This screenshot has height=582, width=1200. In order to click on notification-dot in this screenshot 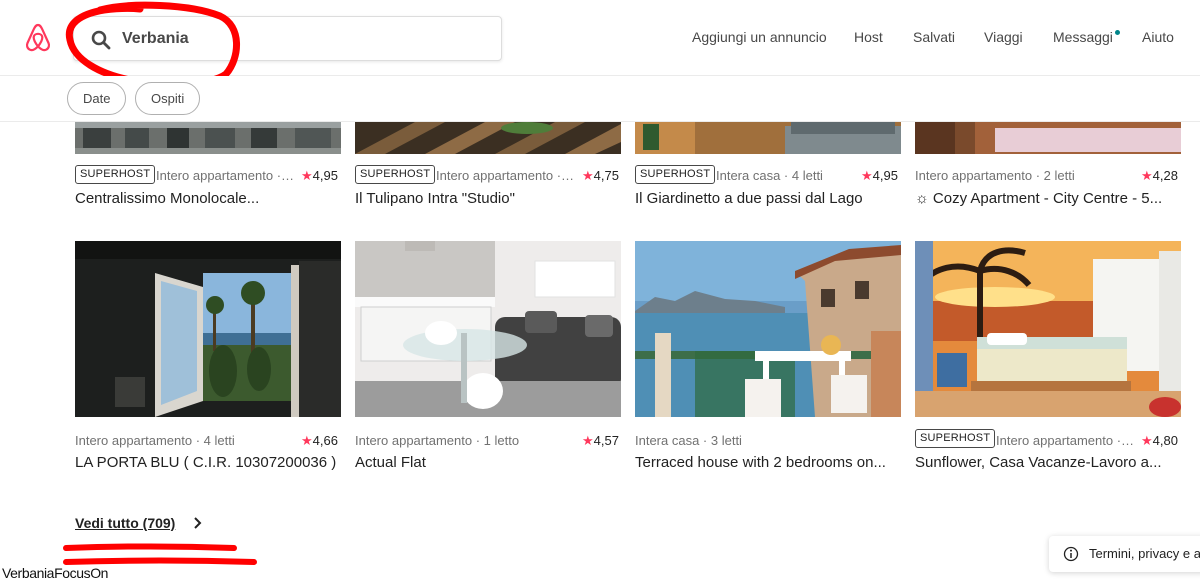, I will do `click(1117, 32)`.